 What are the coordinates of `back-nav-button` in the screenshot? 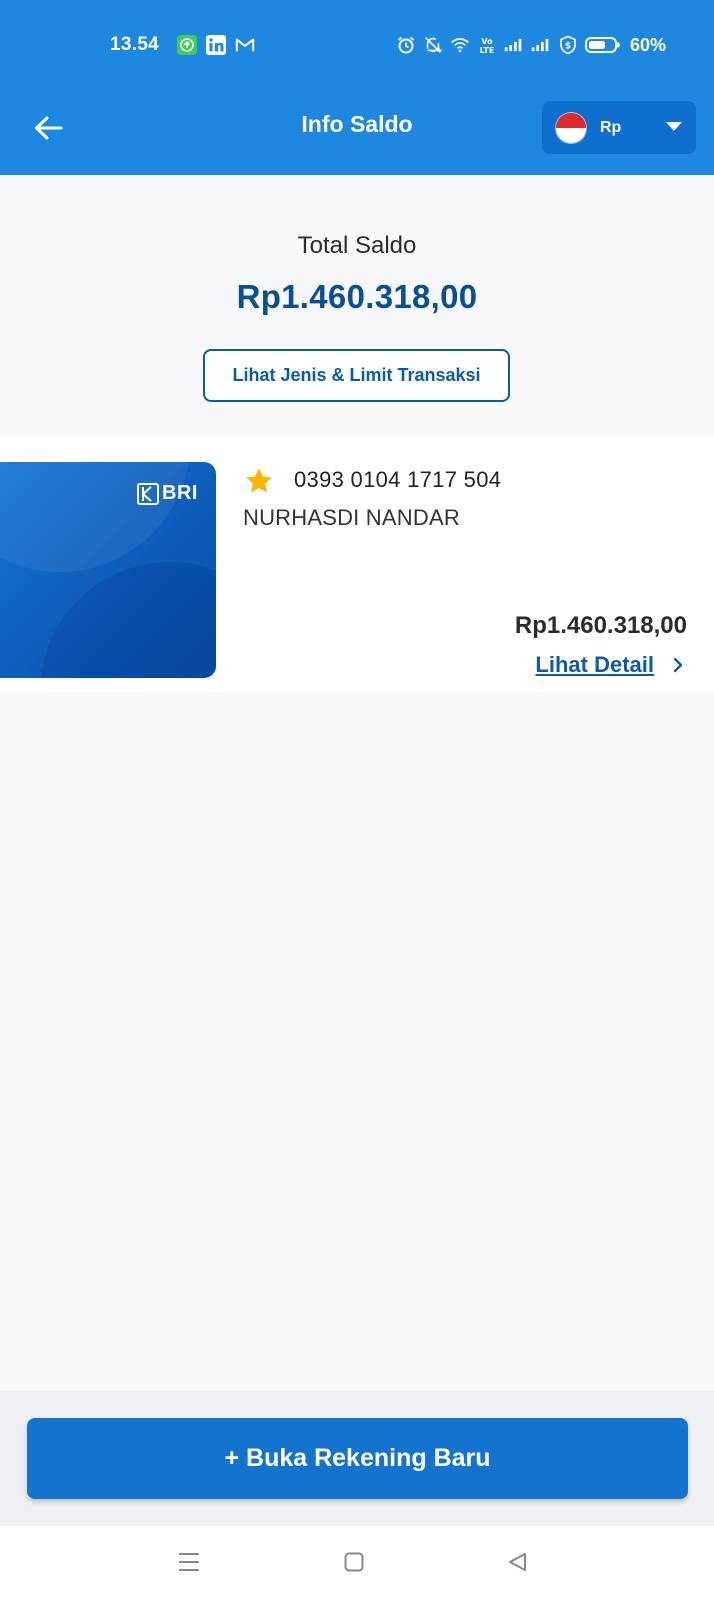 It's located at (517, 1562).